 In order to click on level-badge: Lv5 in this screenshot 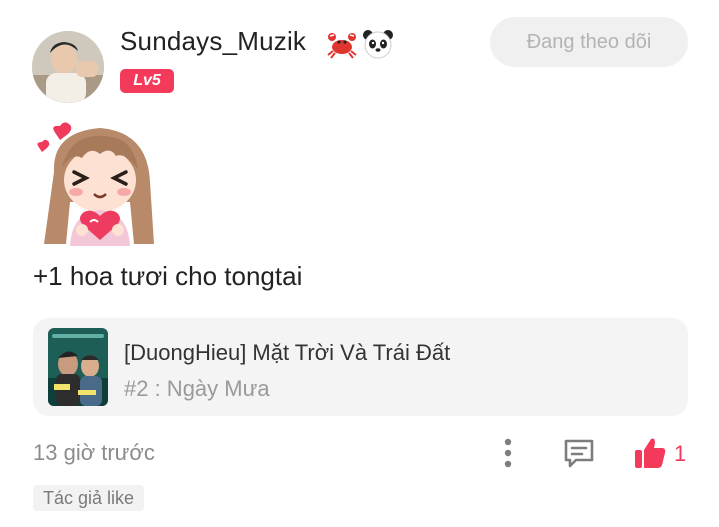, I will do `click(147, 81)`.